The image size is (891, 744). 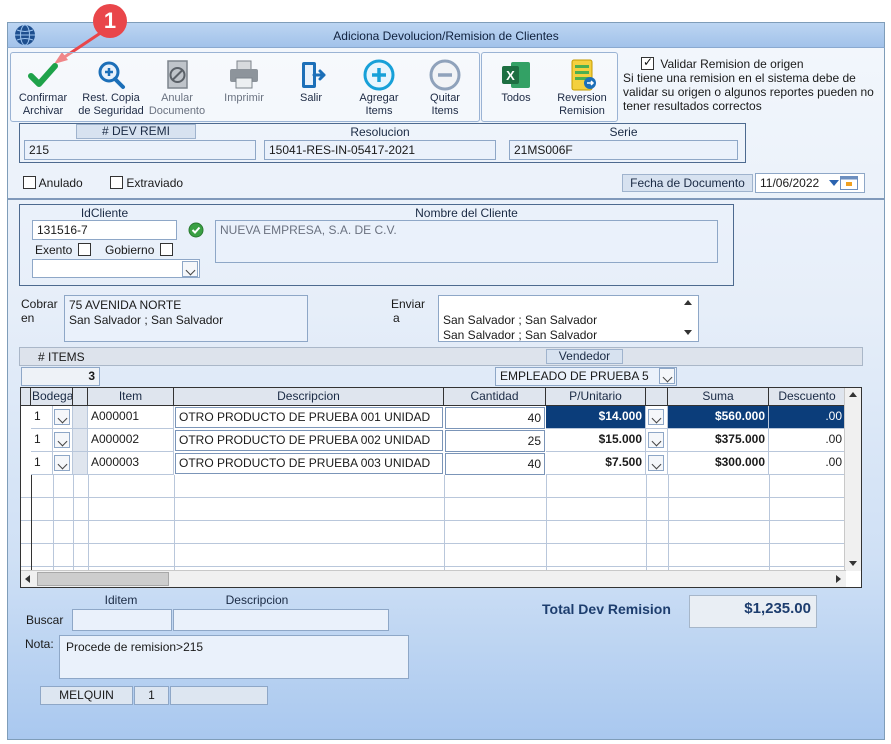 I want to click on confirm-archive-button: Confirmar Archivar, so click(x=43, y=88).